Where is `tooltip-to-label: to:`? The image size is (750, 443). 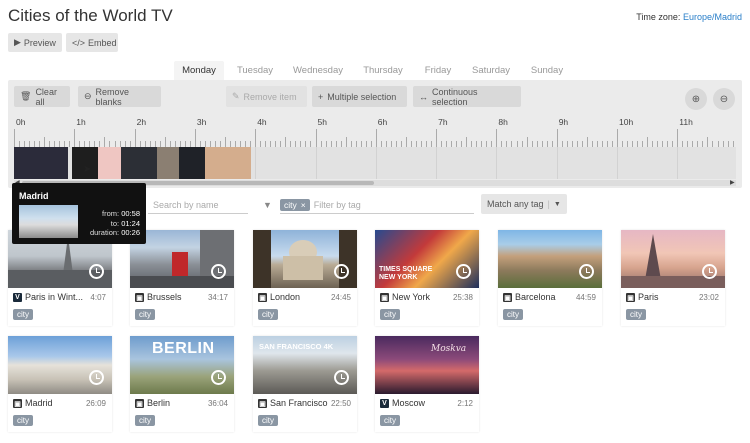 tooltip-to-label: to: is located at coordinates (115, 223).